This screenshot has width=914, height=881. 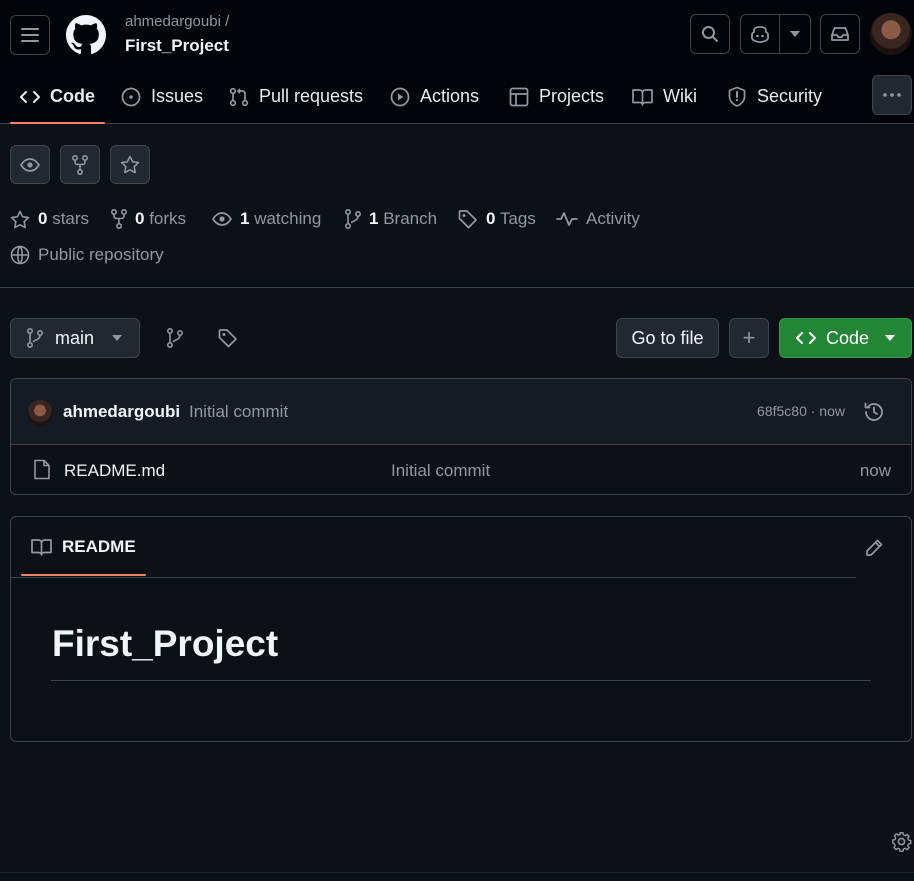 What do you see at coordinates (790, 96) in the screenshot?
I see `tab-label: Security` at bounding box center [790, 96].